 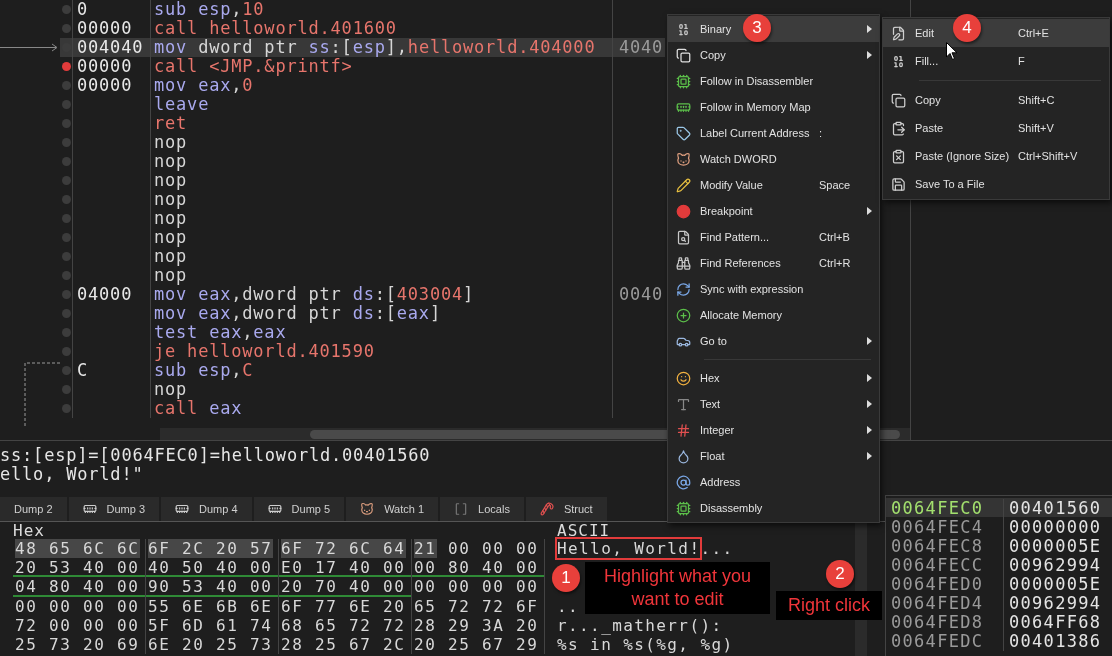 I want to click on menu-item: Breakpoint, so click(x=773, y=211).